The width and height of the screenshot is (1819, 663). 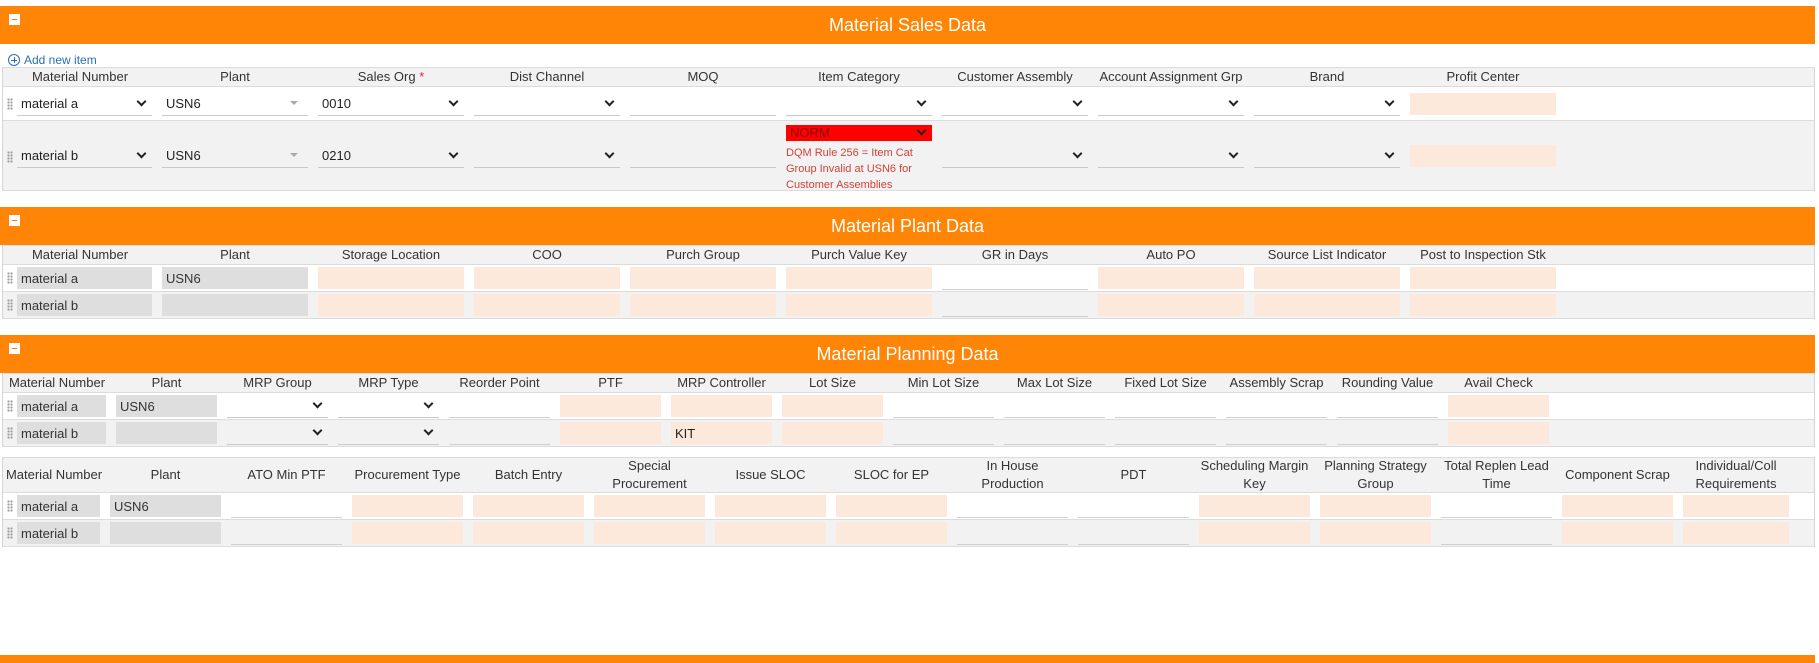 What do you see at coordinates (391, 255) in the screenshot?
I see `col-header: Storage Location` at bounding box center [391, 255].